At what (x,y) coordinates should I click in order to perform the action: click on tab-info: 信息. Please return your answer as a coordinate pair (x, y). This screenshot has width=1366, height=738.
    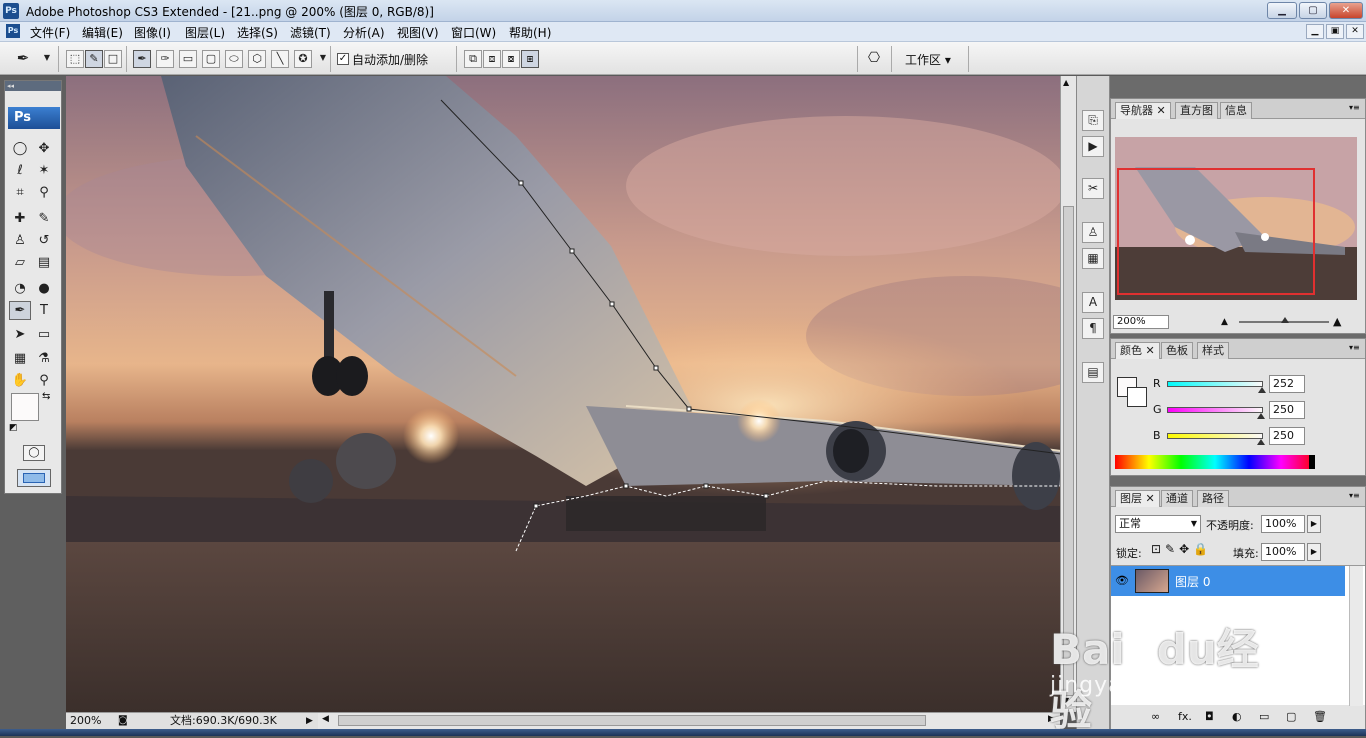
    Looking at the image, I should click on (1236, 110).